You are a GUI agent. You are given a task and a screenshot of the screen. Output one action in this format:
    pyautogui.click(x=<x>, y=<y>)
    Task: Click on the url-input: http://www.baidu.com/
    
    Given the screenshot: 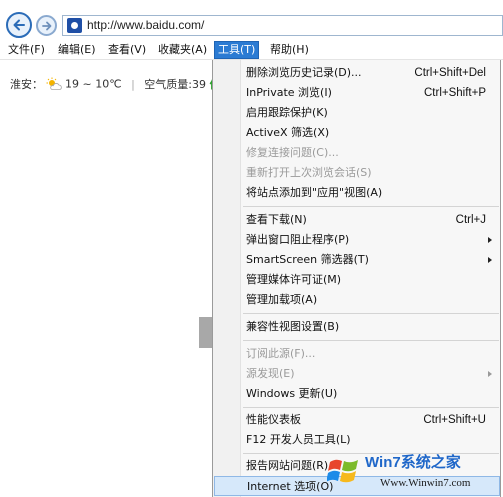 What is the action you would take?
    pyautogui.click(x=282, y=25)
    